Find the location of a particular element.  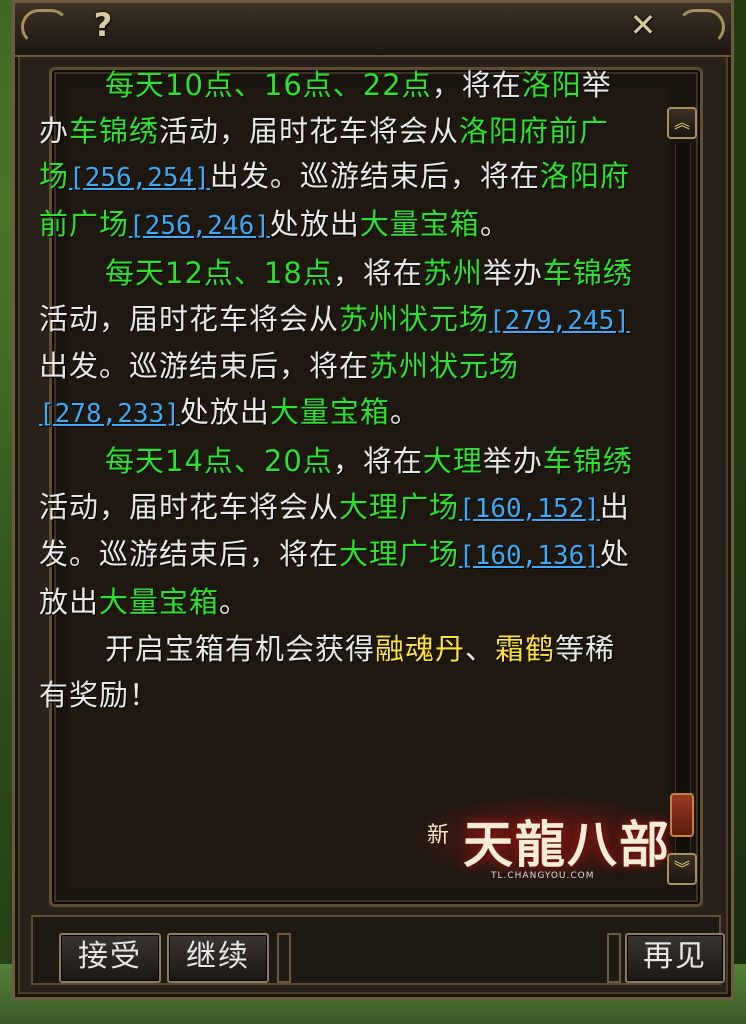

reward-text: 融魂丹 is located at coordinates (420, 649).